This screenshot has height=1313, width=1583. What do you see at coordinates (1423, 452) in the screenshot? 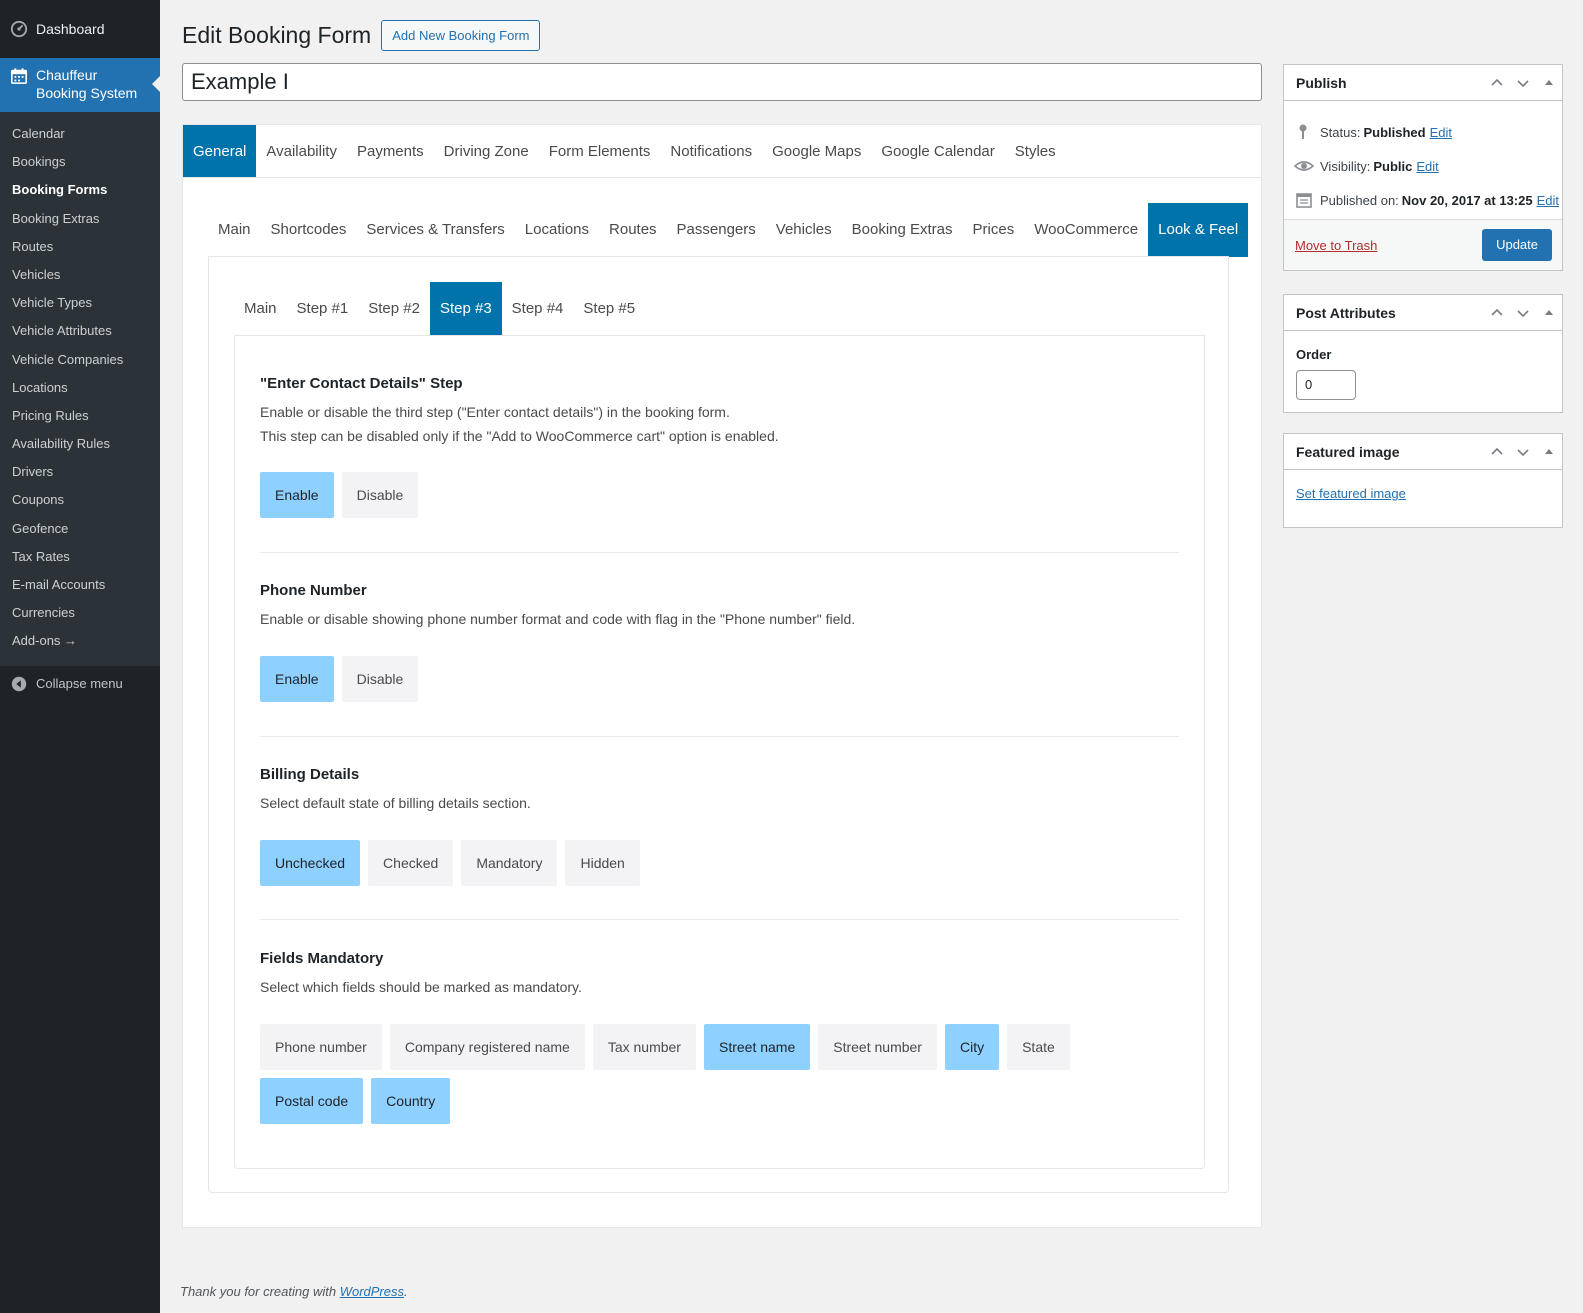
I see `featured-image-header: Featured image` at bounding box center [1423, 452].